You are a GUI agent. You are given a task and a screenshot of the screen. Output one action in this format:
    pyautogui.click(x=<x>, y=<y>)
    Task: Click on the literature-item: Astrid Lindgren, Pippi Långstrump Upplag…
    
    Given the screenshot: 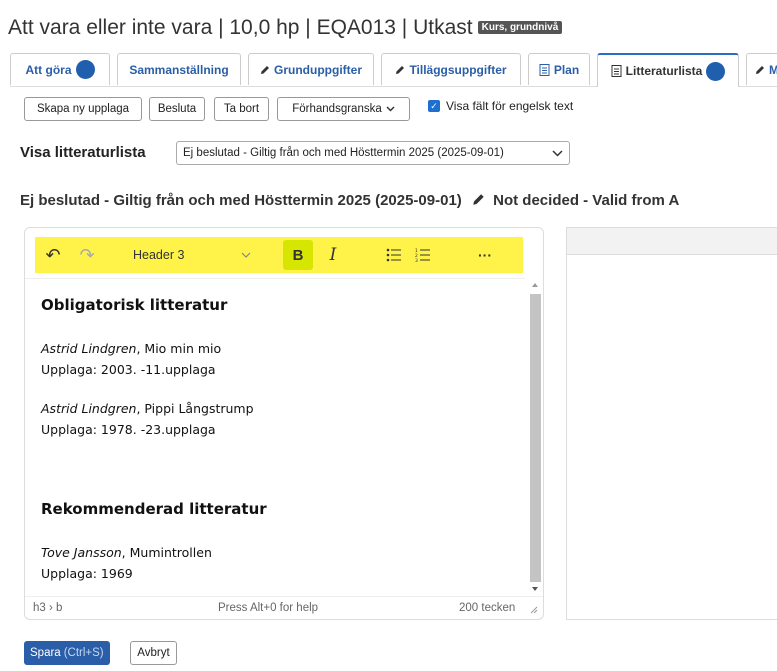 What is the action you would take?
    pyautogui.click(x=147, y=419)
    